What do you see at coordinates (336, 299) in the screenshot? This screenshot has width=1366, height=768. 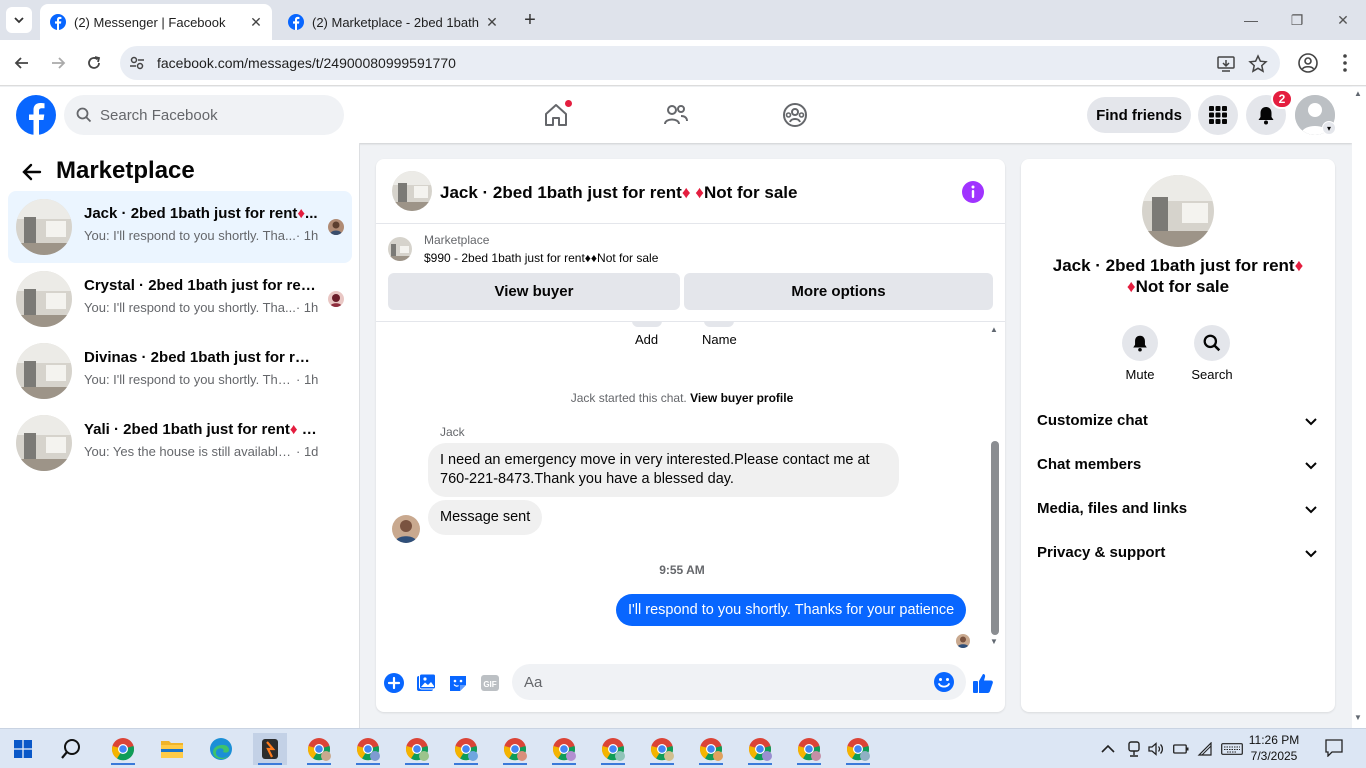 I see `seen-avatar` at bounding box center [336, 299].